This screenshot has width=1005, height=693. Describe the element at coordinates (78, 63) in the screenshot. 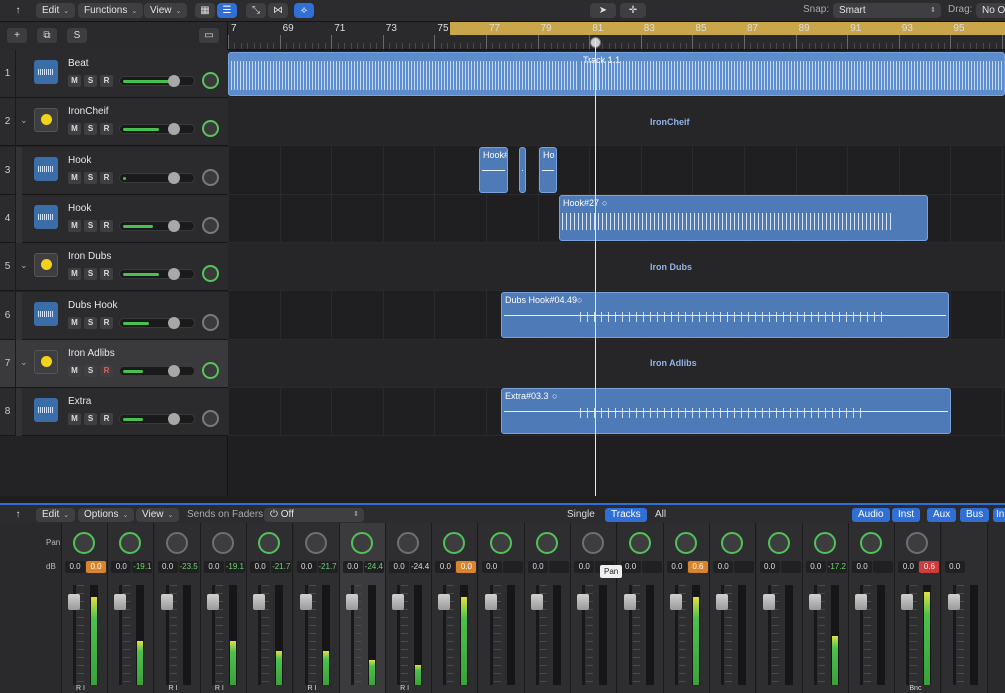

I see `track-name: Beat` at that location.